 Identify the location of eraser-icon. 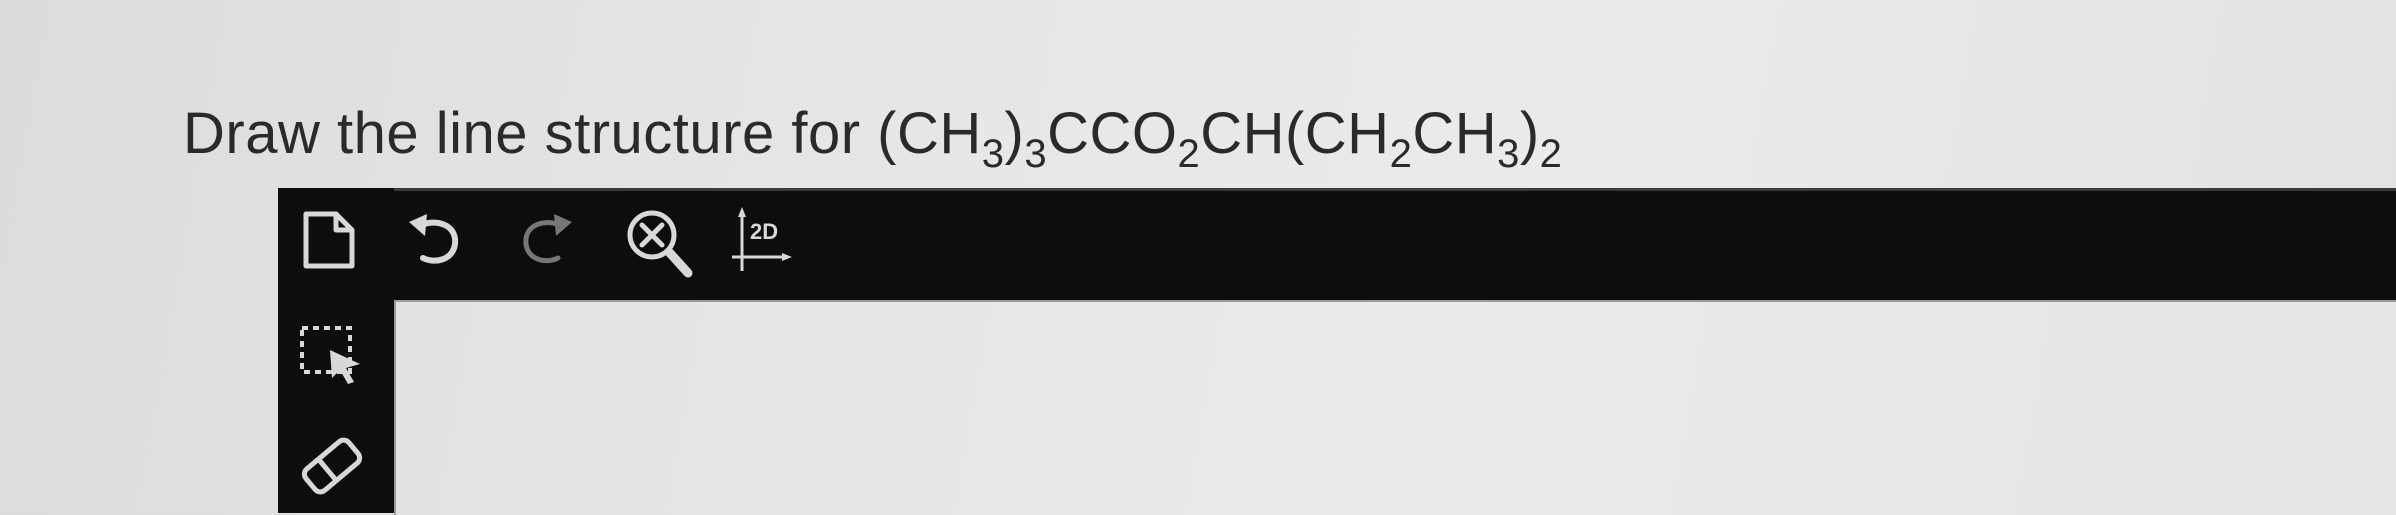
(332, 466).